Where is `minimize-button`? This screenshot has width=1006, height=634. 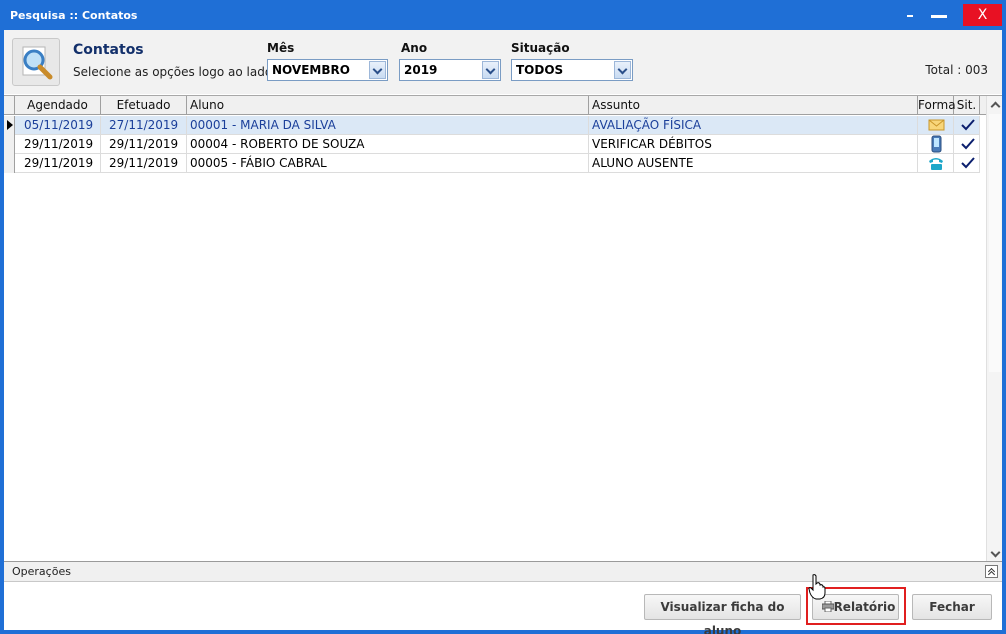 minimize-button is located at coordinates (939, 15).